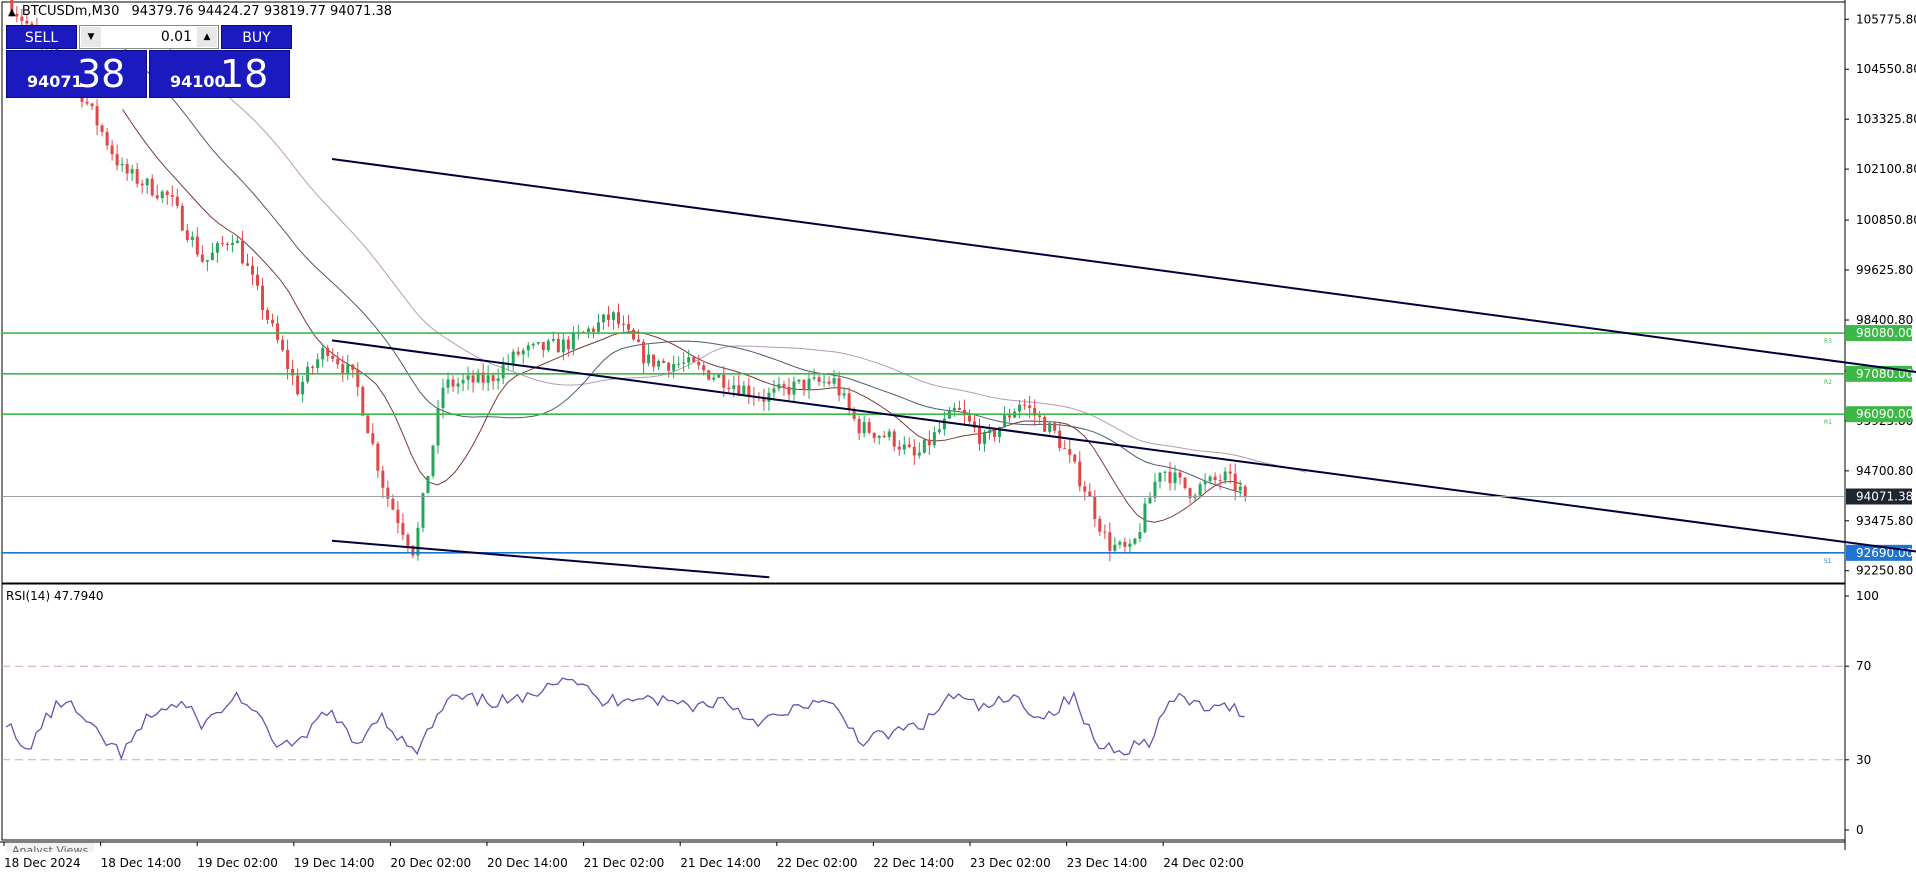  I want to click on ohlc-values: 94379.76 94424.27 93819.77 94071.38, so click(262, 11).